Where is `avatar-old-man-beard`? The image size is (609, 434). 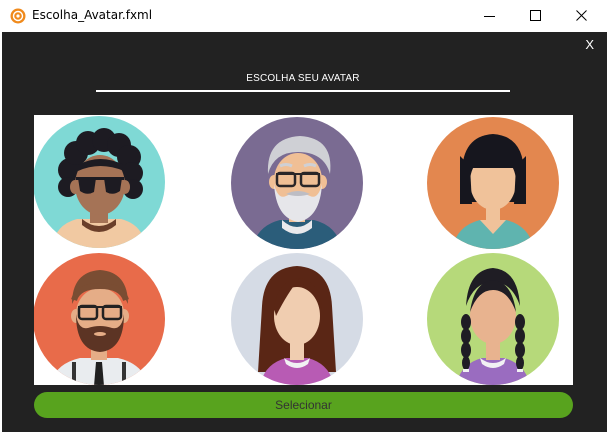 avatar-old-man-beard is located at coordinates (297, 183).